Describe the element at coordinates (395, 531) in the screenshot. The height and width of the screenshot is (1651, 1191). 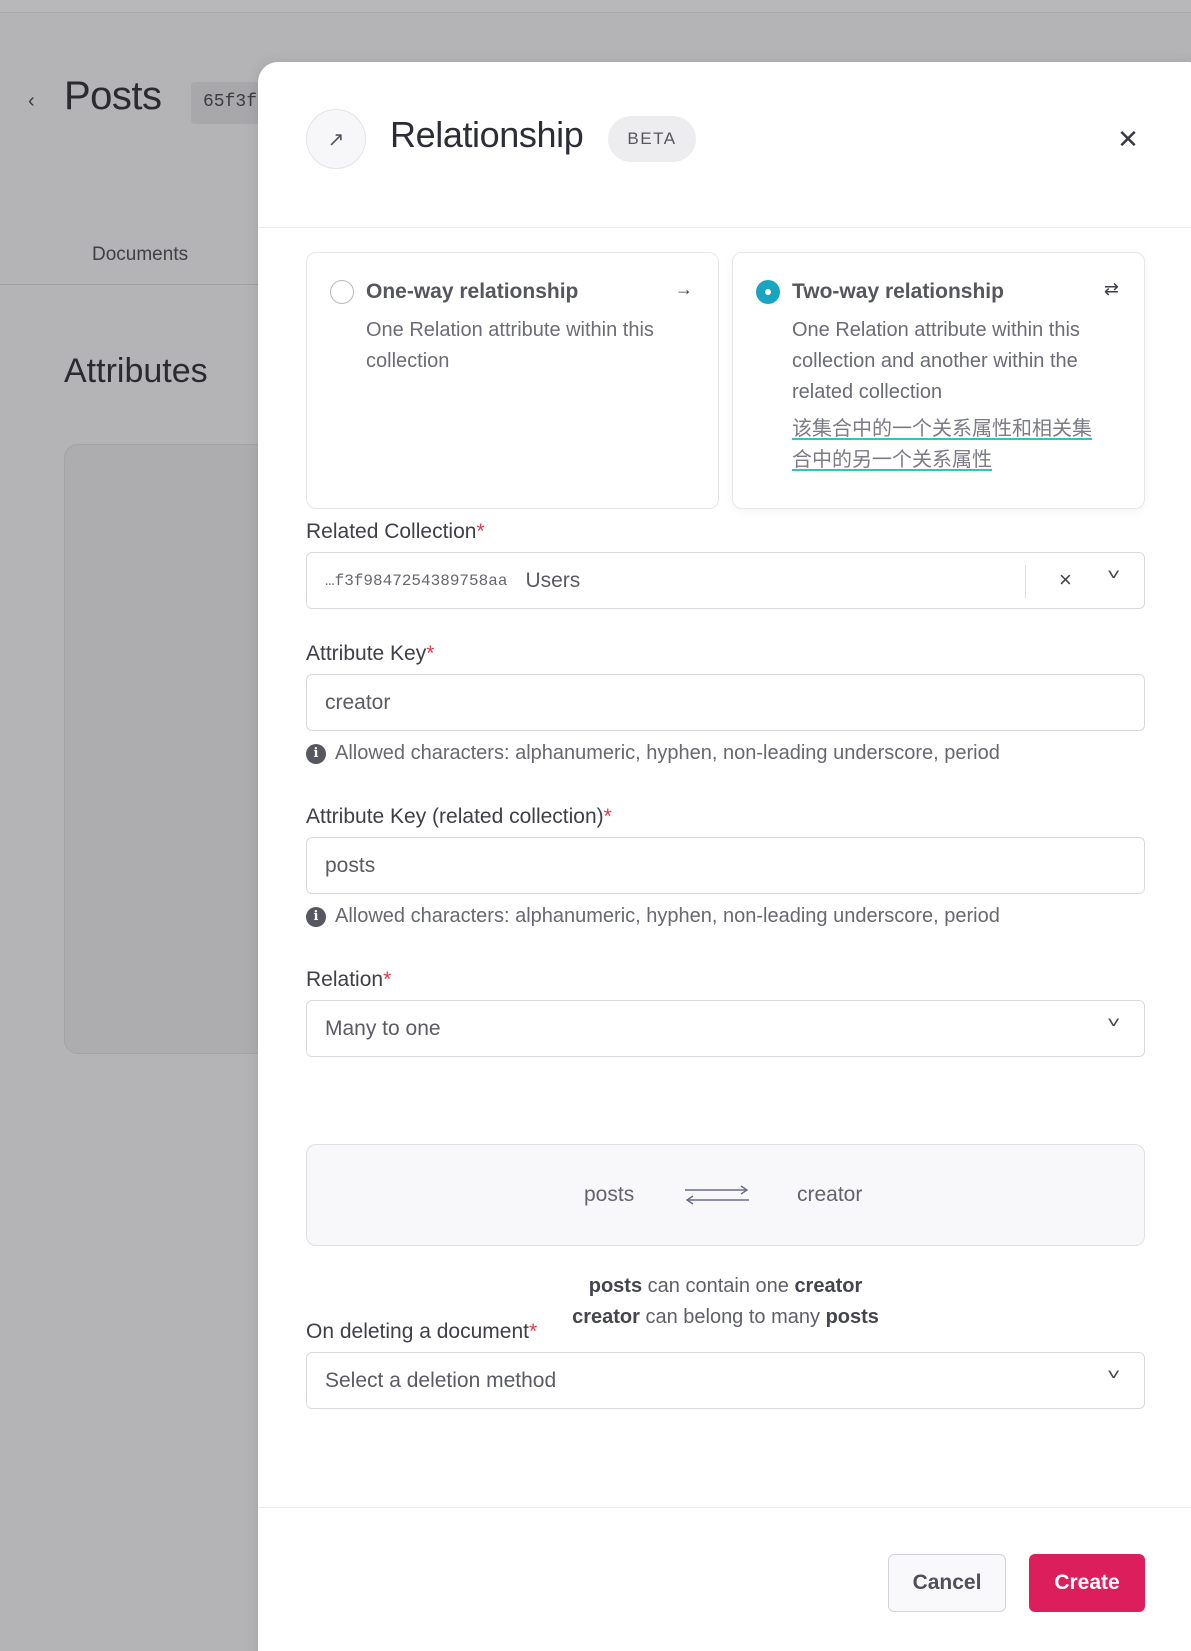
I see `related-collection-label: Related Collection*` at that location.